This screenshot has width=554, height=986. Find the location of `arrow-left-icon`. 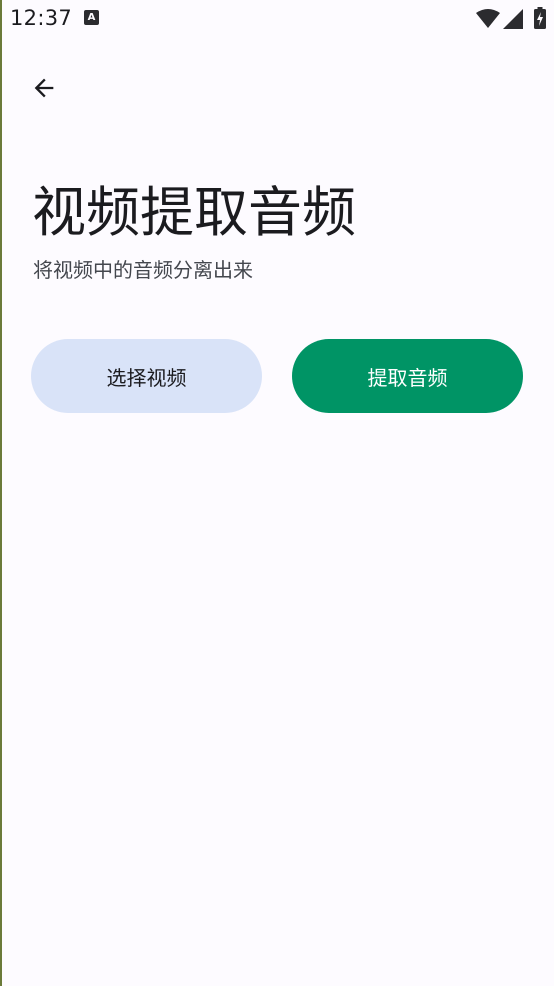

arrow-left-icon is located at coordinates (44, 88).